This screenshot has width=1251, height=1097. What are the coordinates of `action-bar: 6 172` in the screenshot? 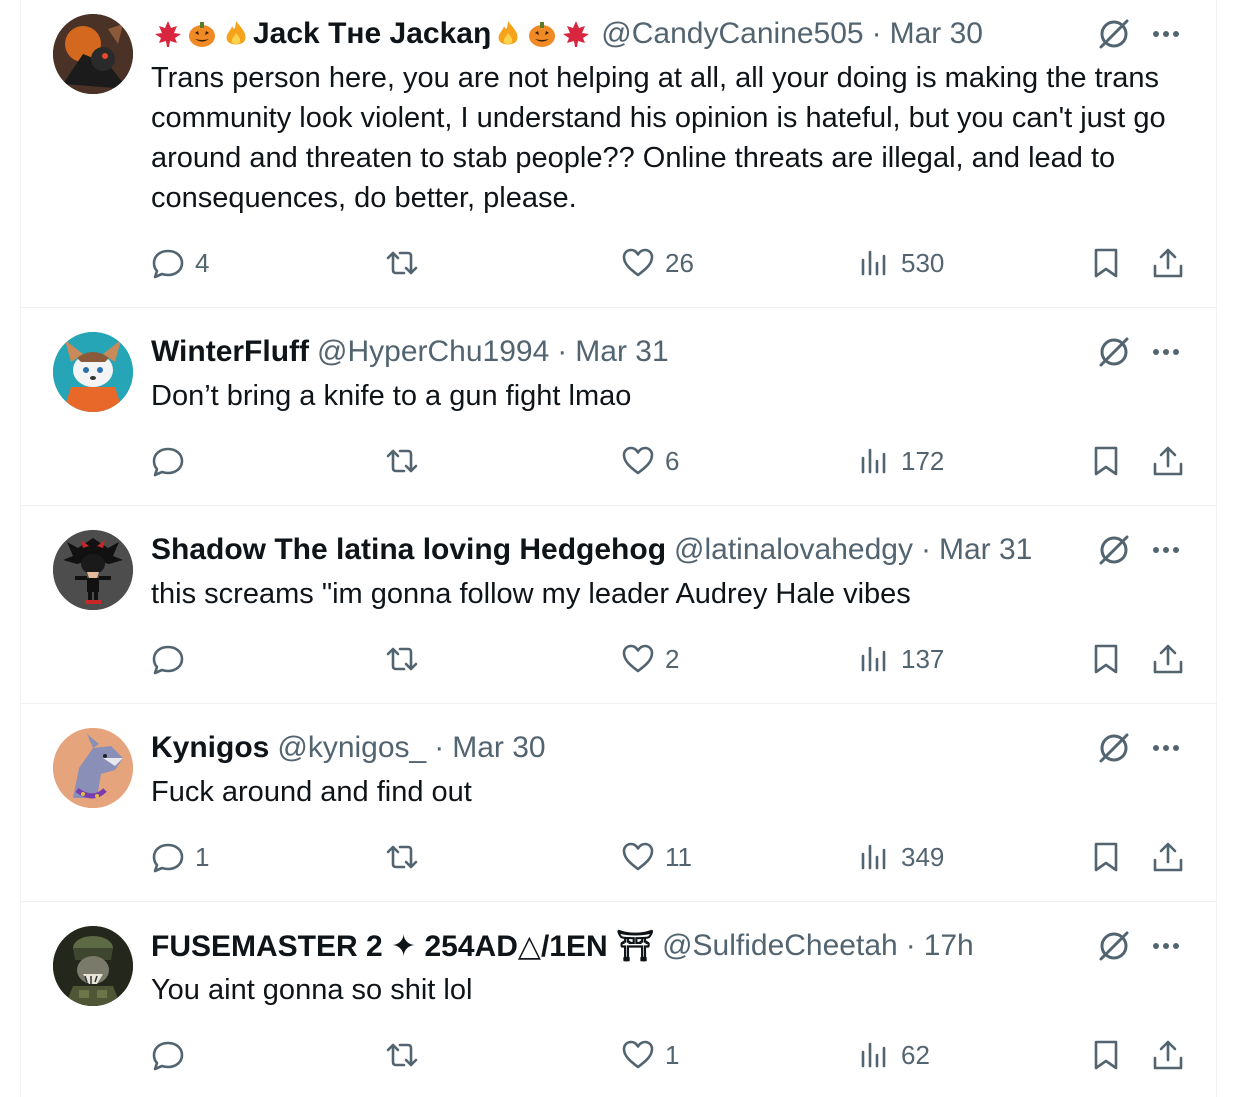 It's located at (671, 461).